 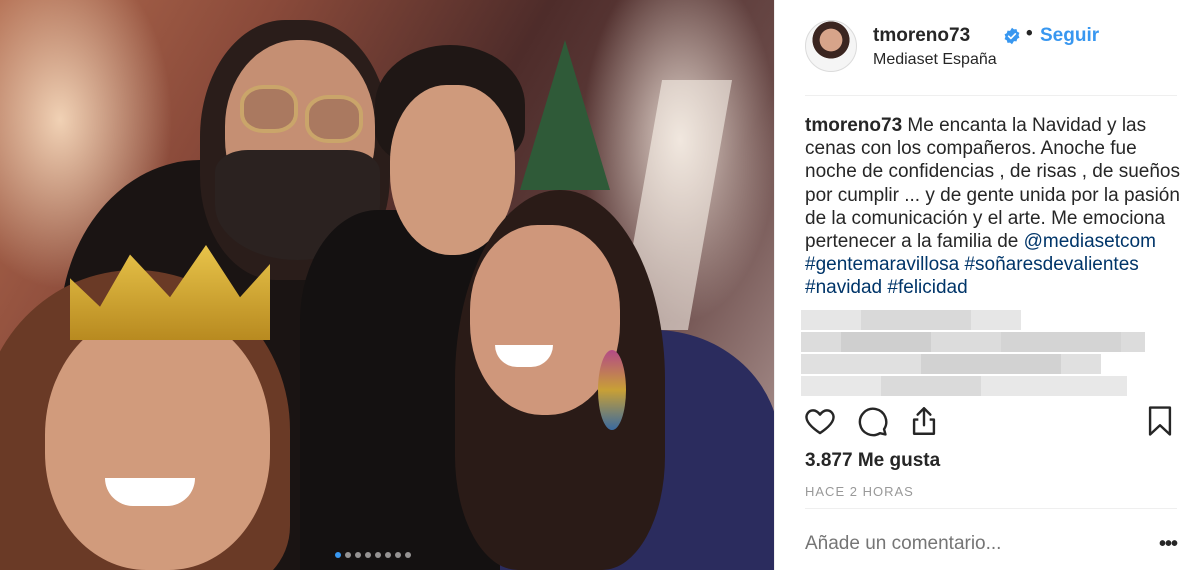 What do you see at coordinates (921, 36) in the screenshot?
I see `username-link: tmoreno73` at bounding box center [921, 36].